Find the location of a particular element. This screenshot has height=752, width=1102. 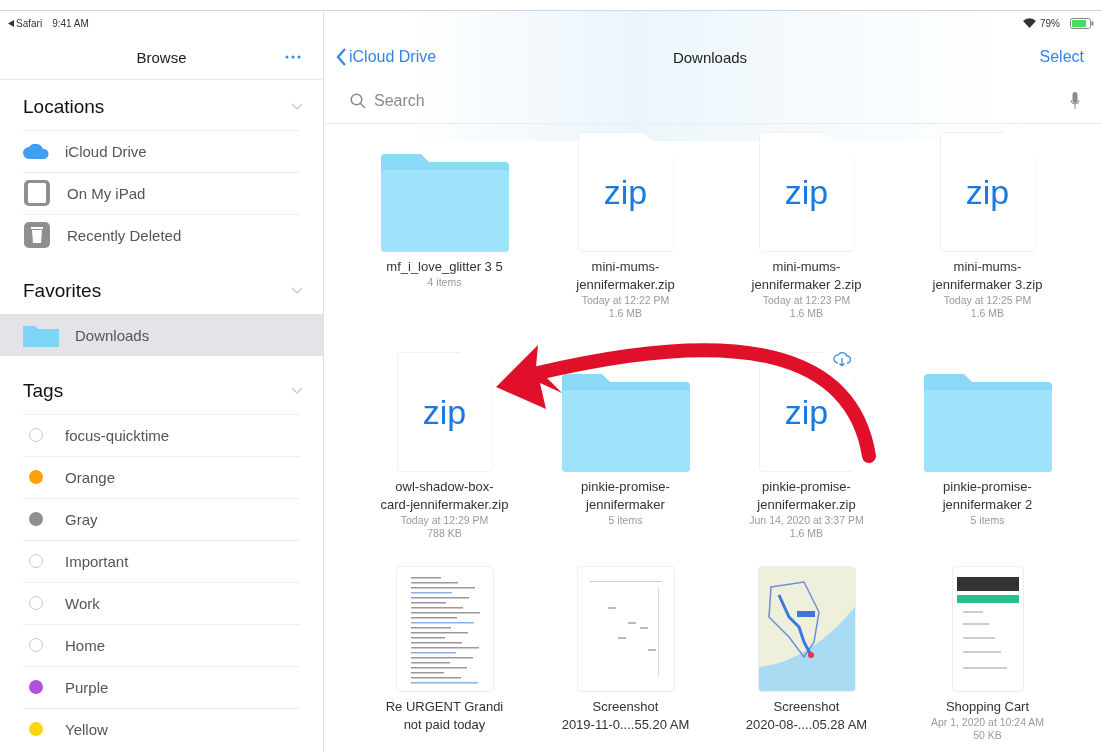

file-detail: Today at 12:29 PM is located at coordinates (444, 520).